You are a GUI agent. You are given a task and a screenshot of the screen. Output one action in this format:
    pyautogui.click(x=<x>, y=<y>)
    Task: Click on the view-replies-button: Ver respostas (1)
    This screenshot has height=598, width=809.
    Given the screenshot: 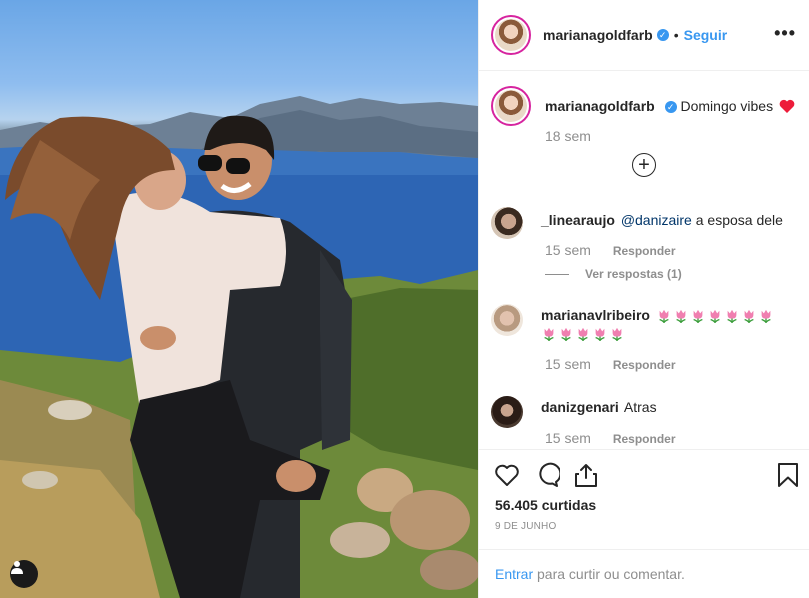 What is the action you would take?
    pyautogui.click(x=613, y=274)
    